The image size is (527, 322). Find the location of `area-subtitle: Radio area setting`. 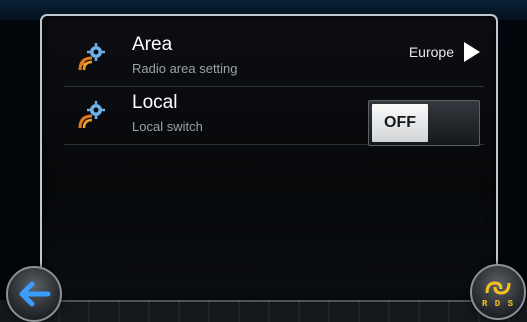

area-subtitle: Radio area setting is located at coordinates (185, 68).